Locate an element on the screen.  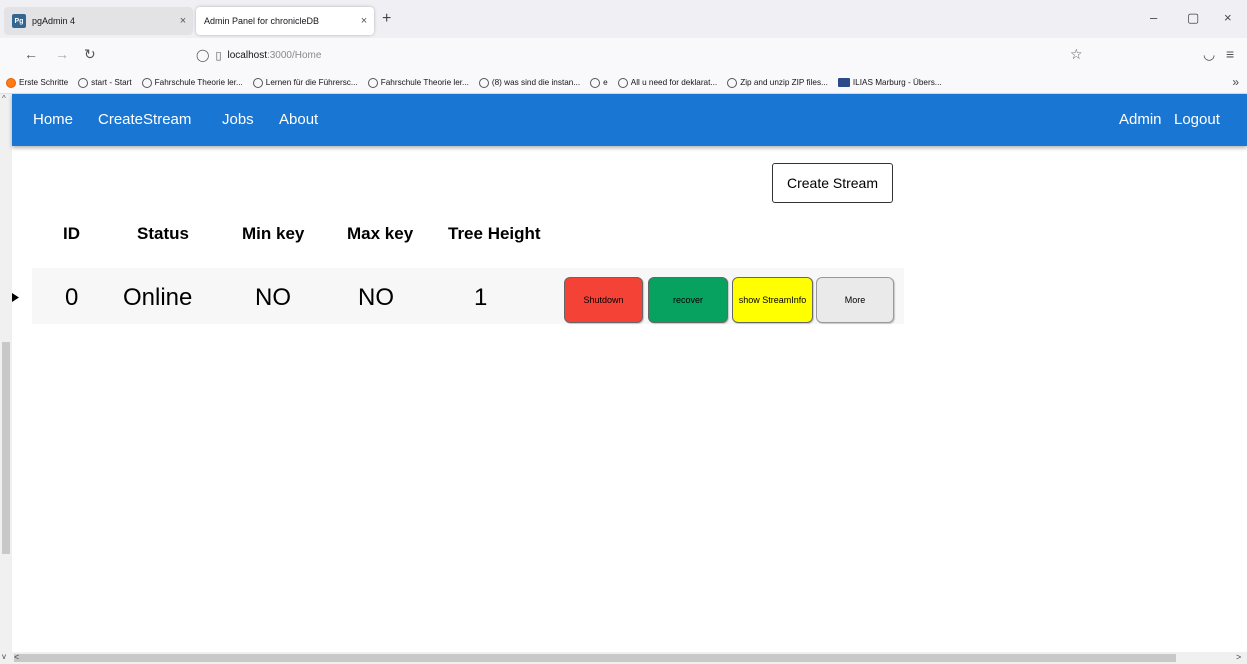
nav-create-stream: CreateStream is located at coordinates (144, 119).